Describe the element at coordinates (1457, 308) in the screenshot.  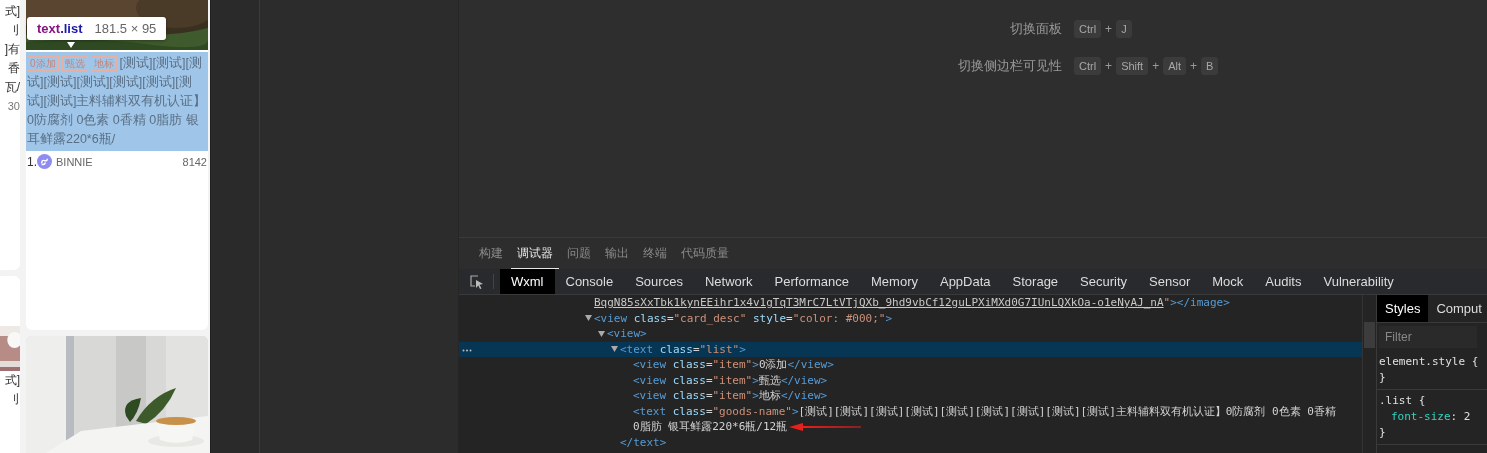
I see `styles-tab: Comput` at that location.